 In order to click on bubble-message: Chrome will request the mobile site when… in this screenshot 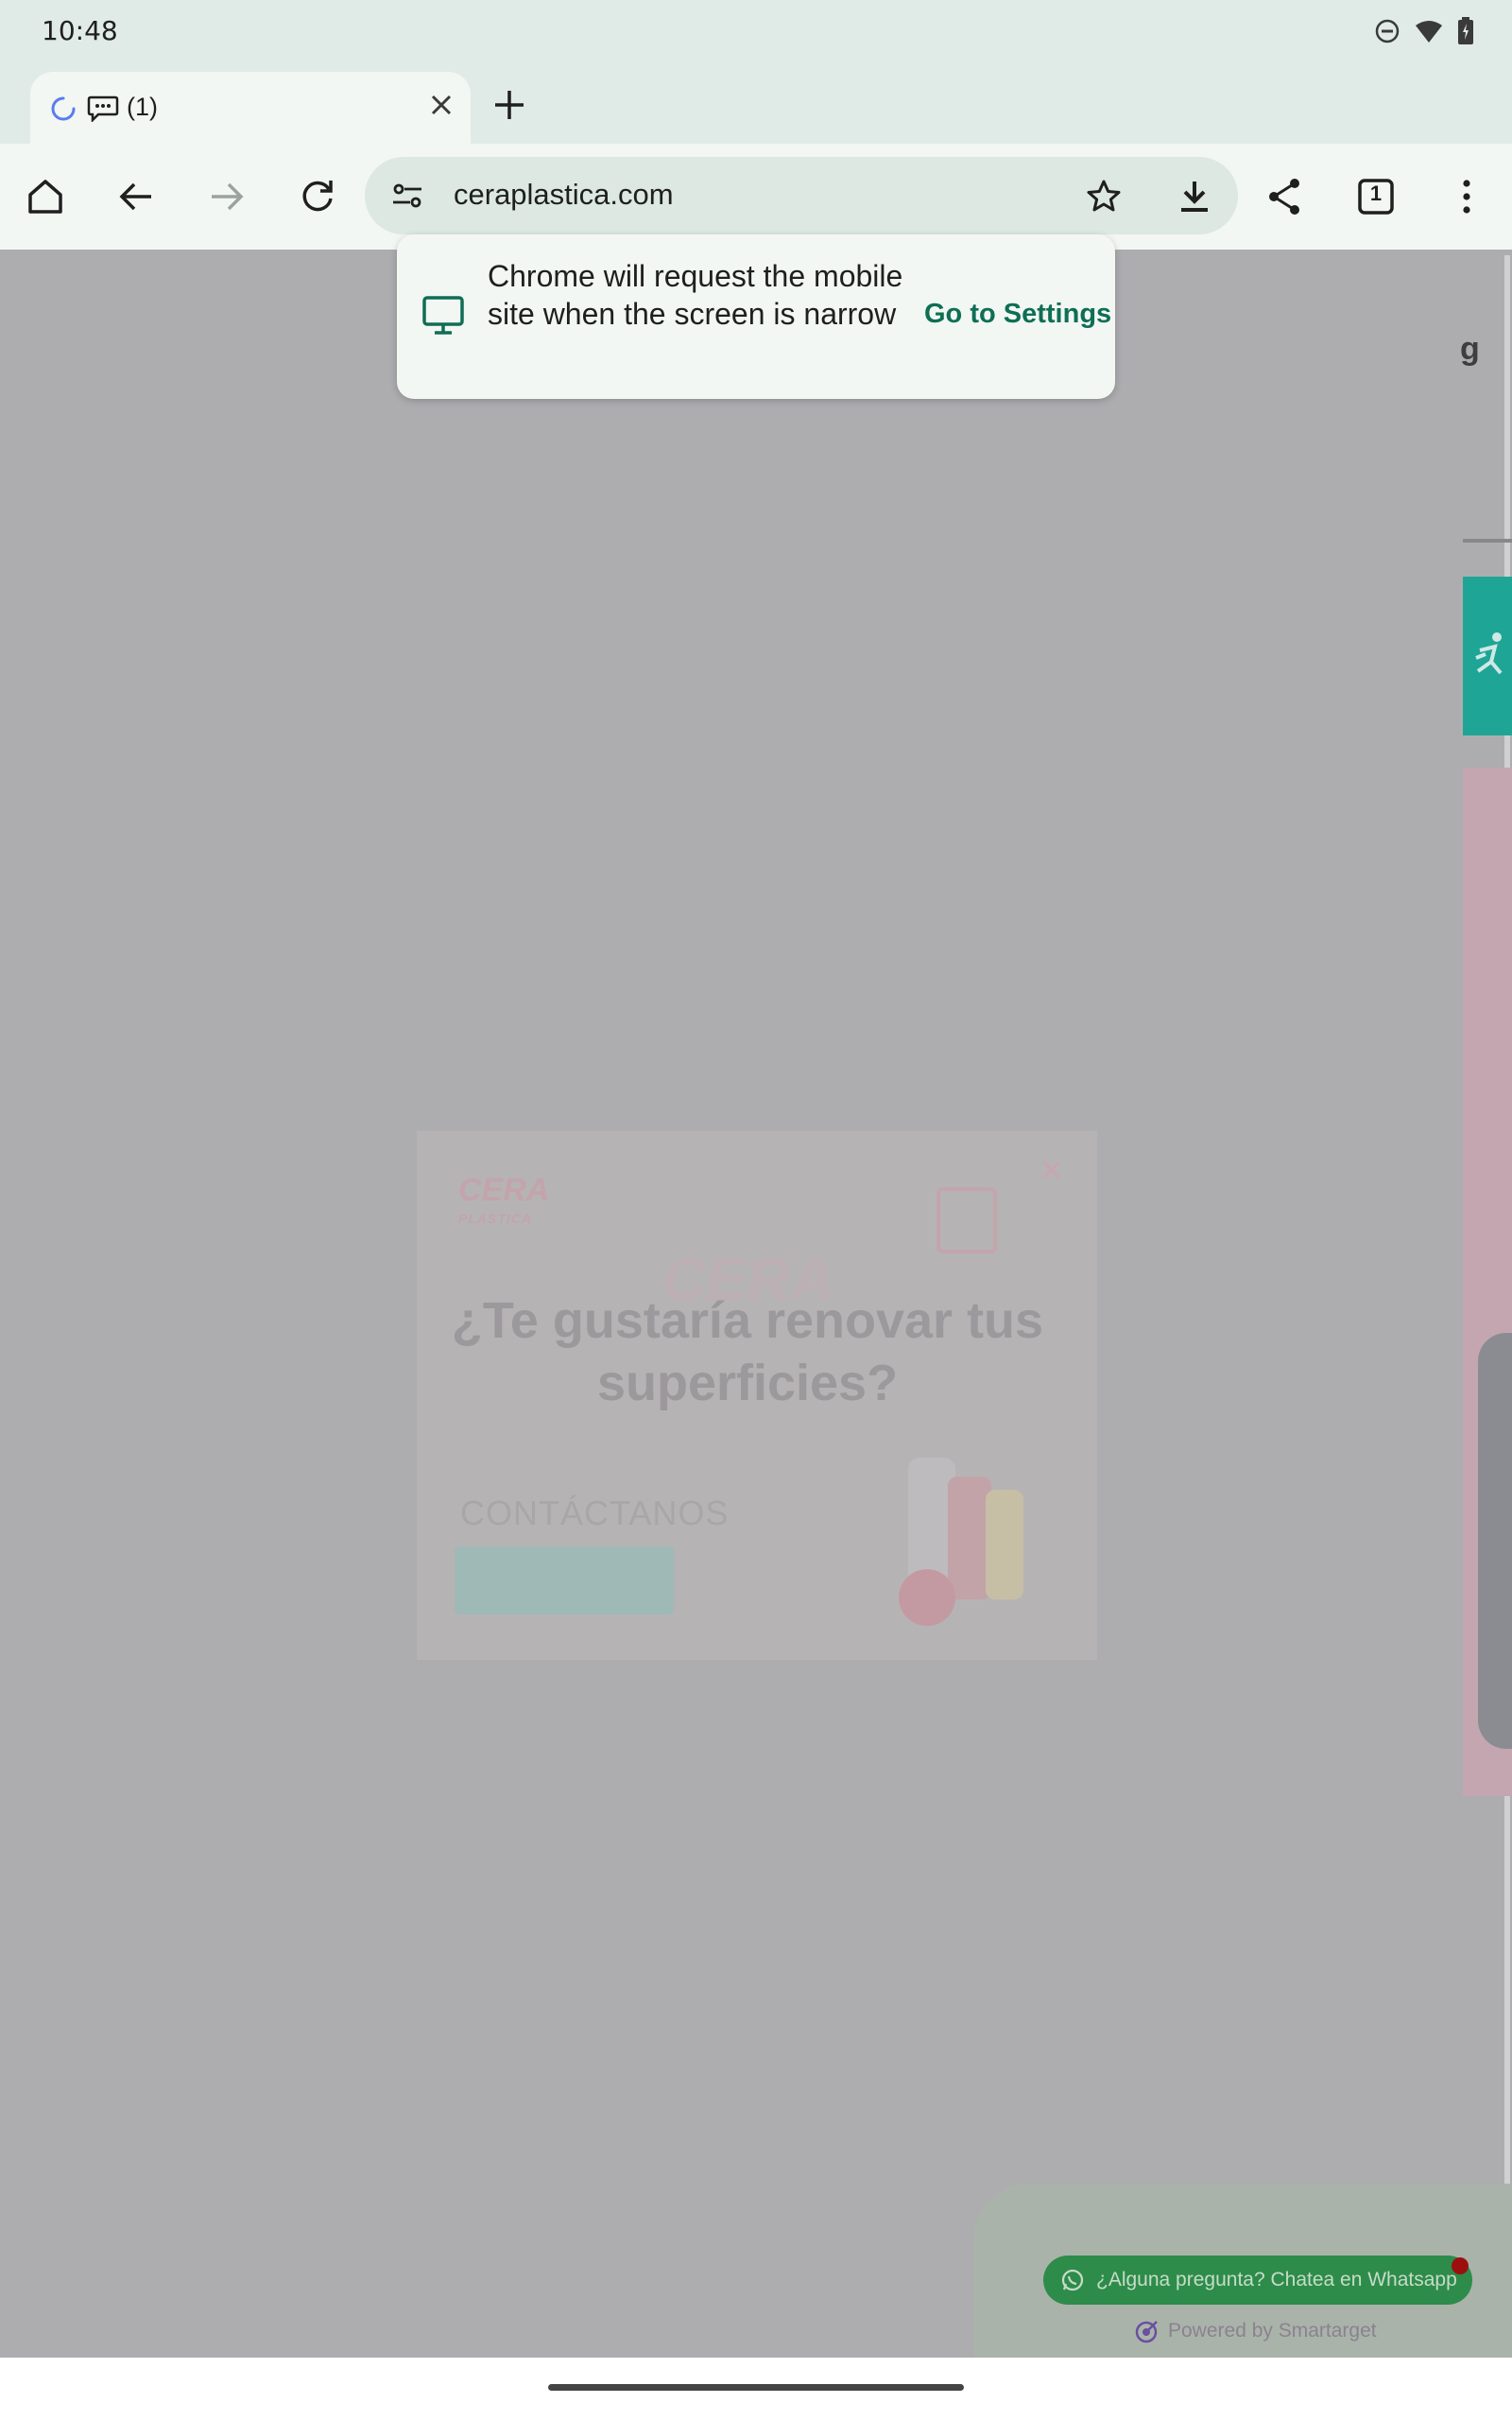, I will do `click(695, 295)`.